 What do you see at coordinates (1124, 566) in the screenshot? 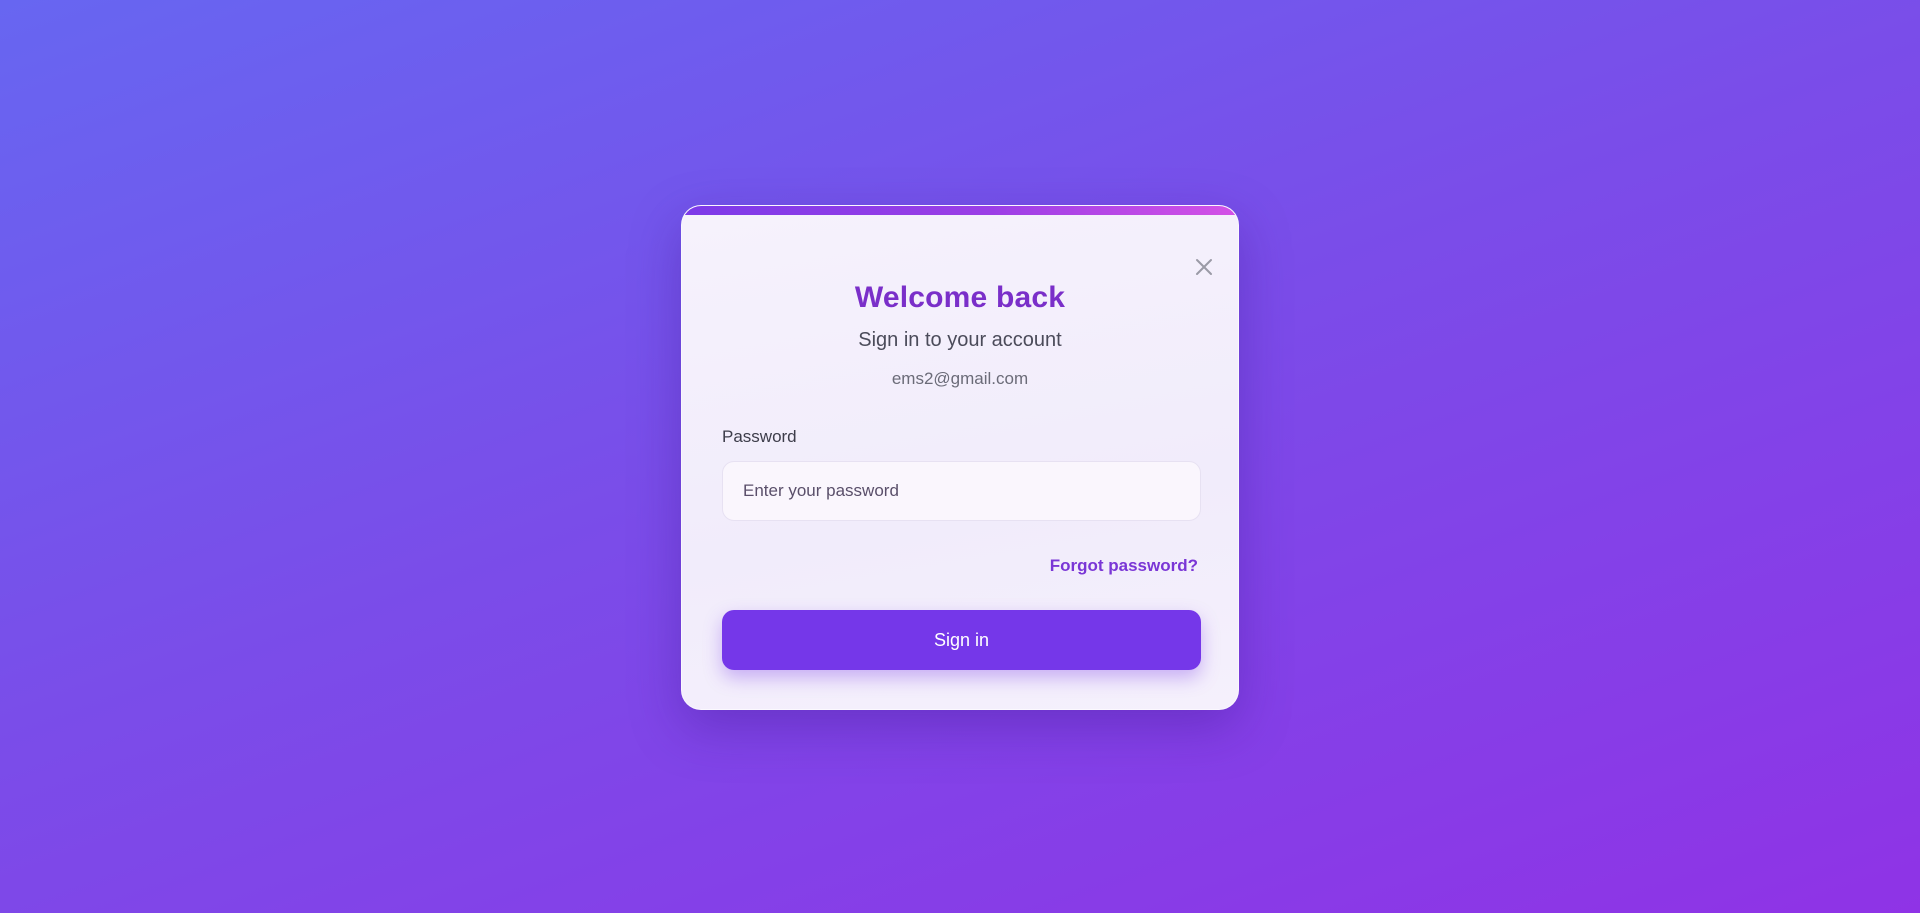
I see `forgot-password-link: Forgot password?` at bounding box center [1124, 566].